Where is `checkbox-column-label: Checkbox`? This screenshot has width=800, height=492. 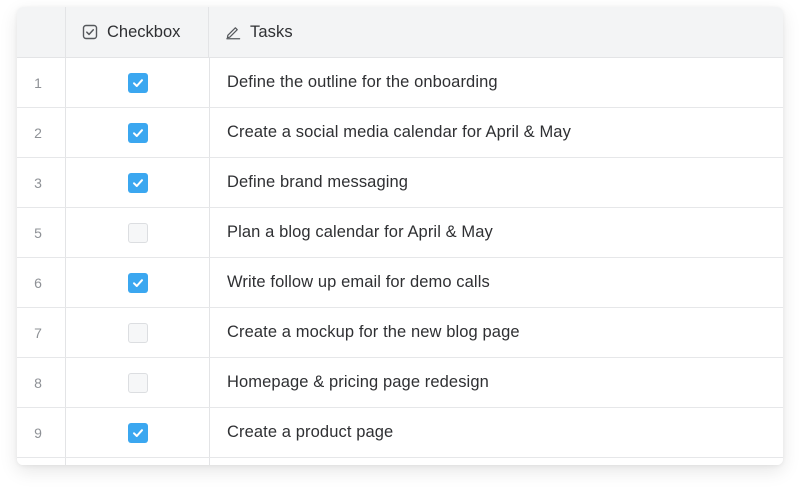
checkbox-column-label: Checkbox is located at coordinates (144, 31).